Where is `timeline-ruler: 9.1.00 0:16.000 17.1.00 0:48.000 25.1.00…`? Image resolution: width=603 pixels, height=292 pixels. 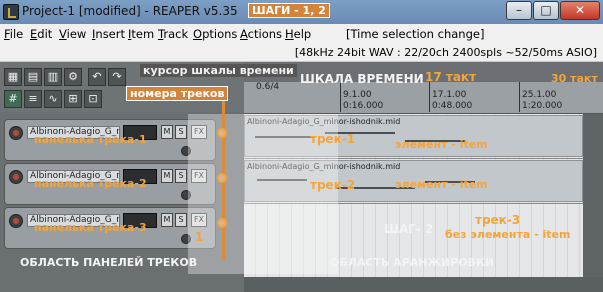
timeline-ruler: 9.1.00 0:16.000 17.1.00 0:48.000 25.1.00… is located at coordinates (423, 98).